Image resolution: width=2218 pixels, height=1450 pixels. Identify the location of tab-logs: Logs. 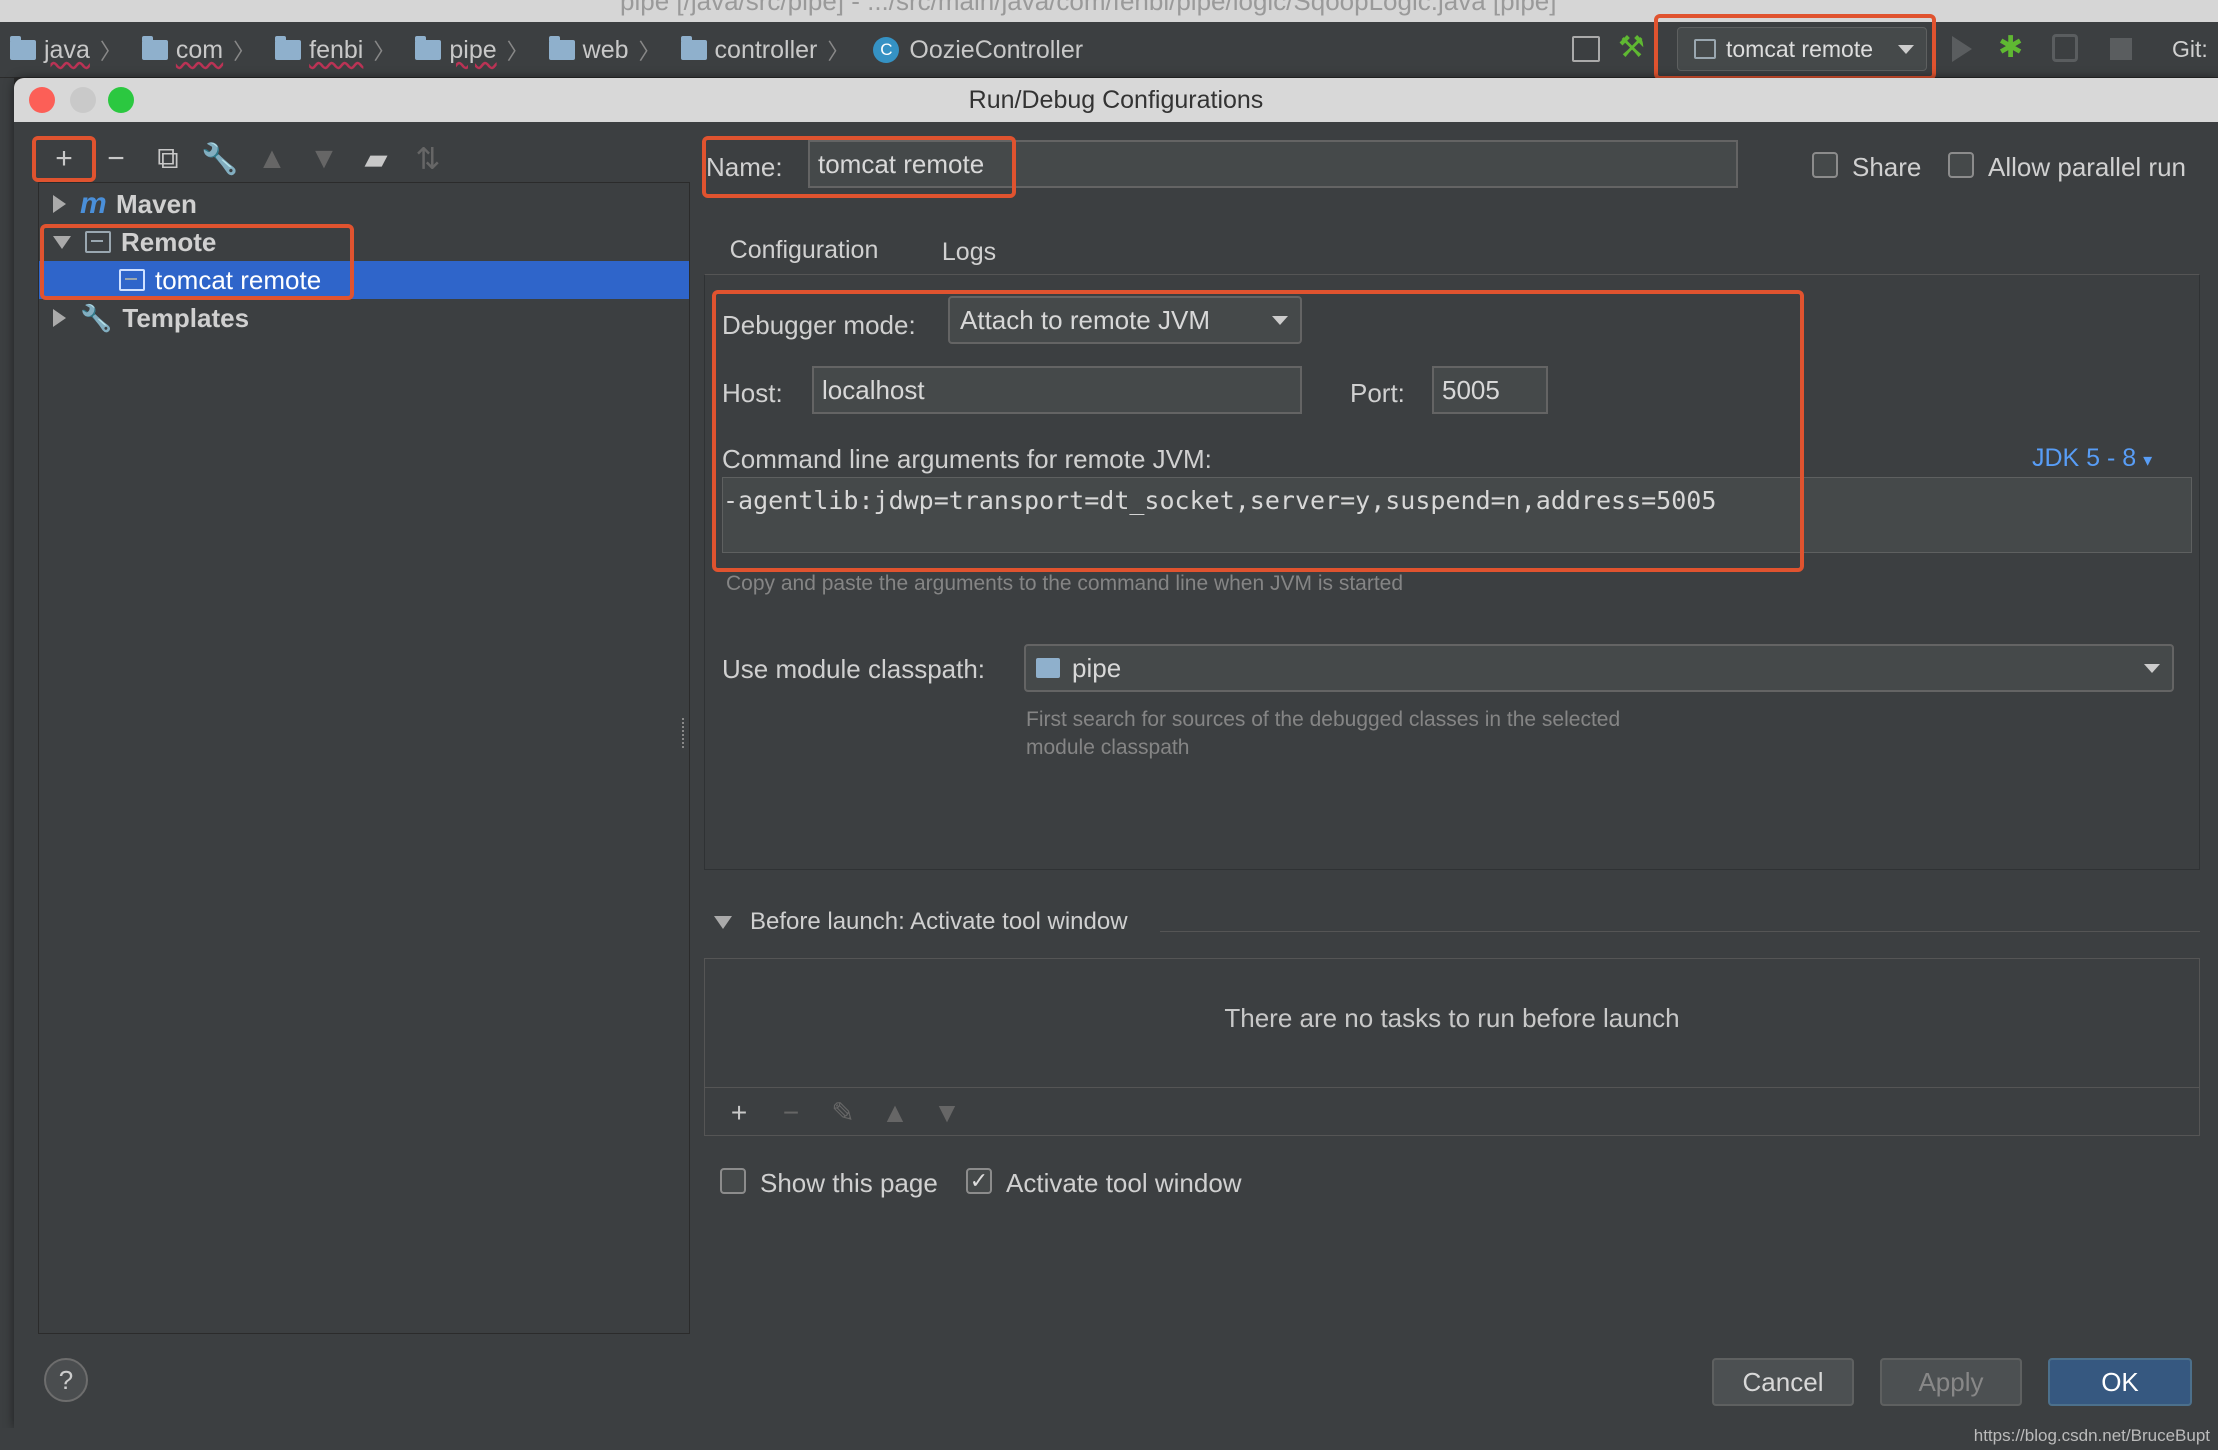
(969, 252).